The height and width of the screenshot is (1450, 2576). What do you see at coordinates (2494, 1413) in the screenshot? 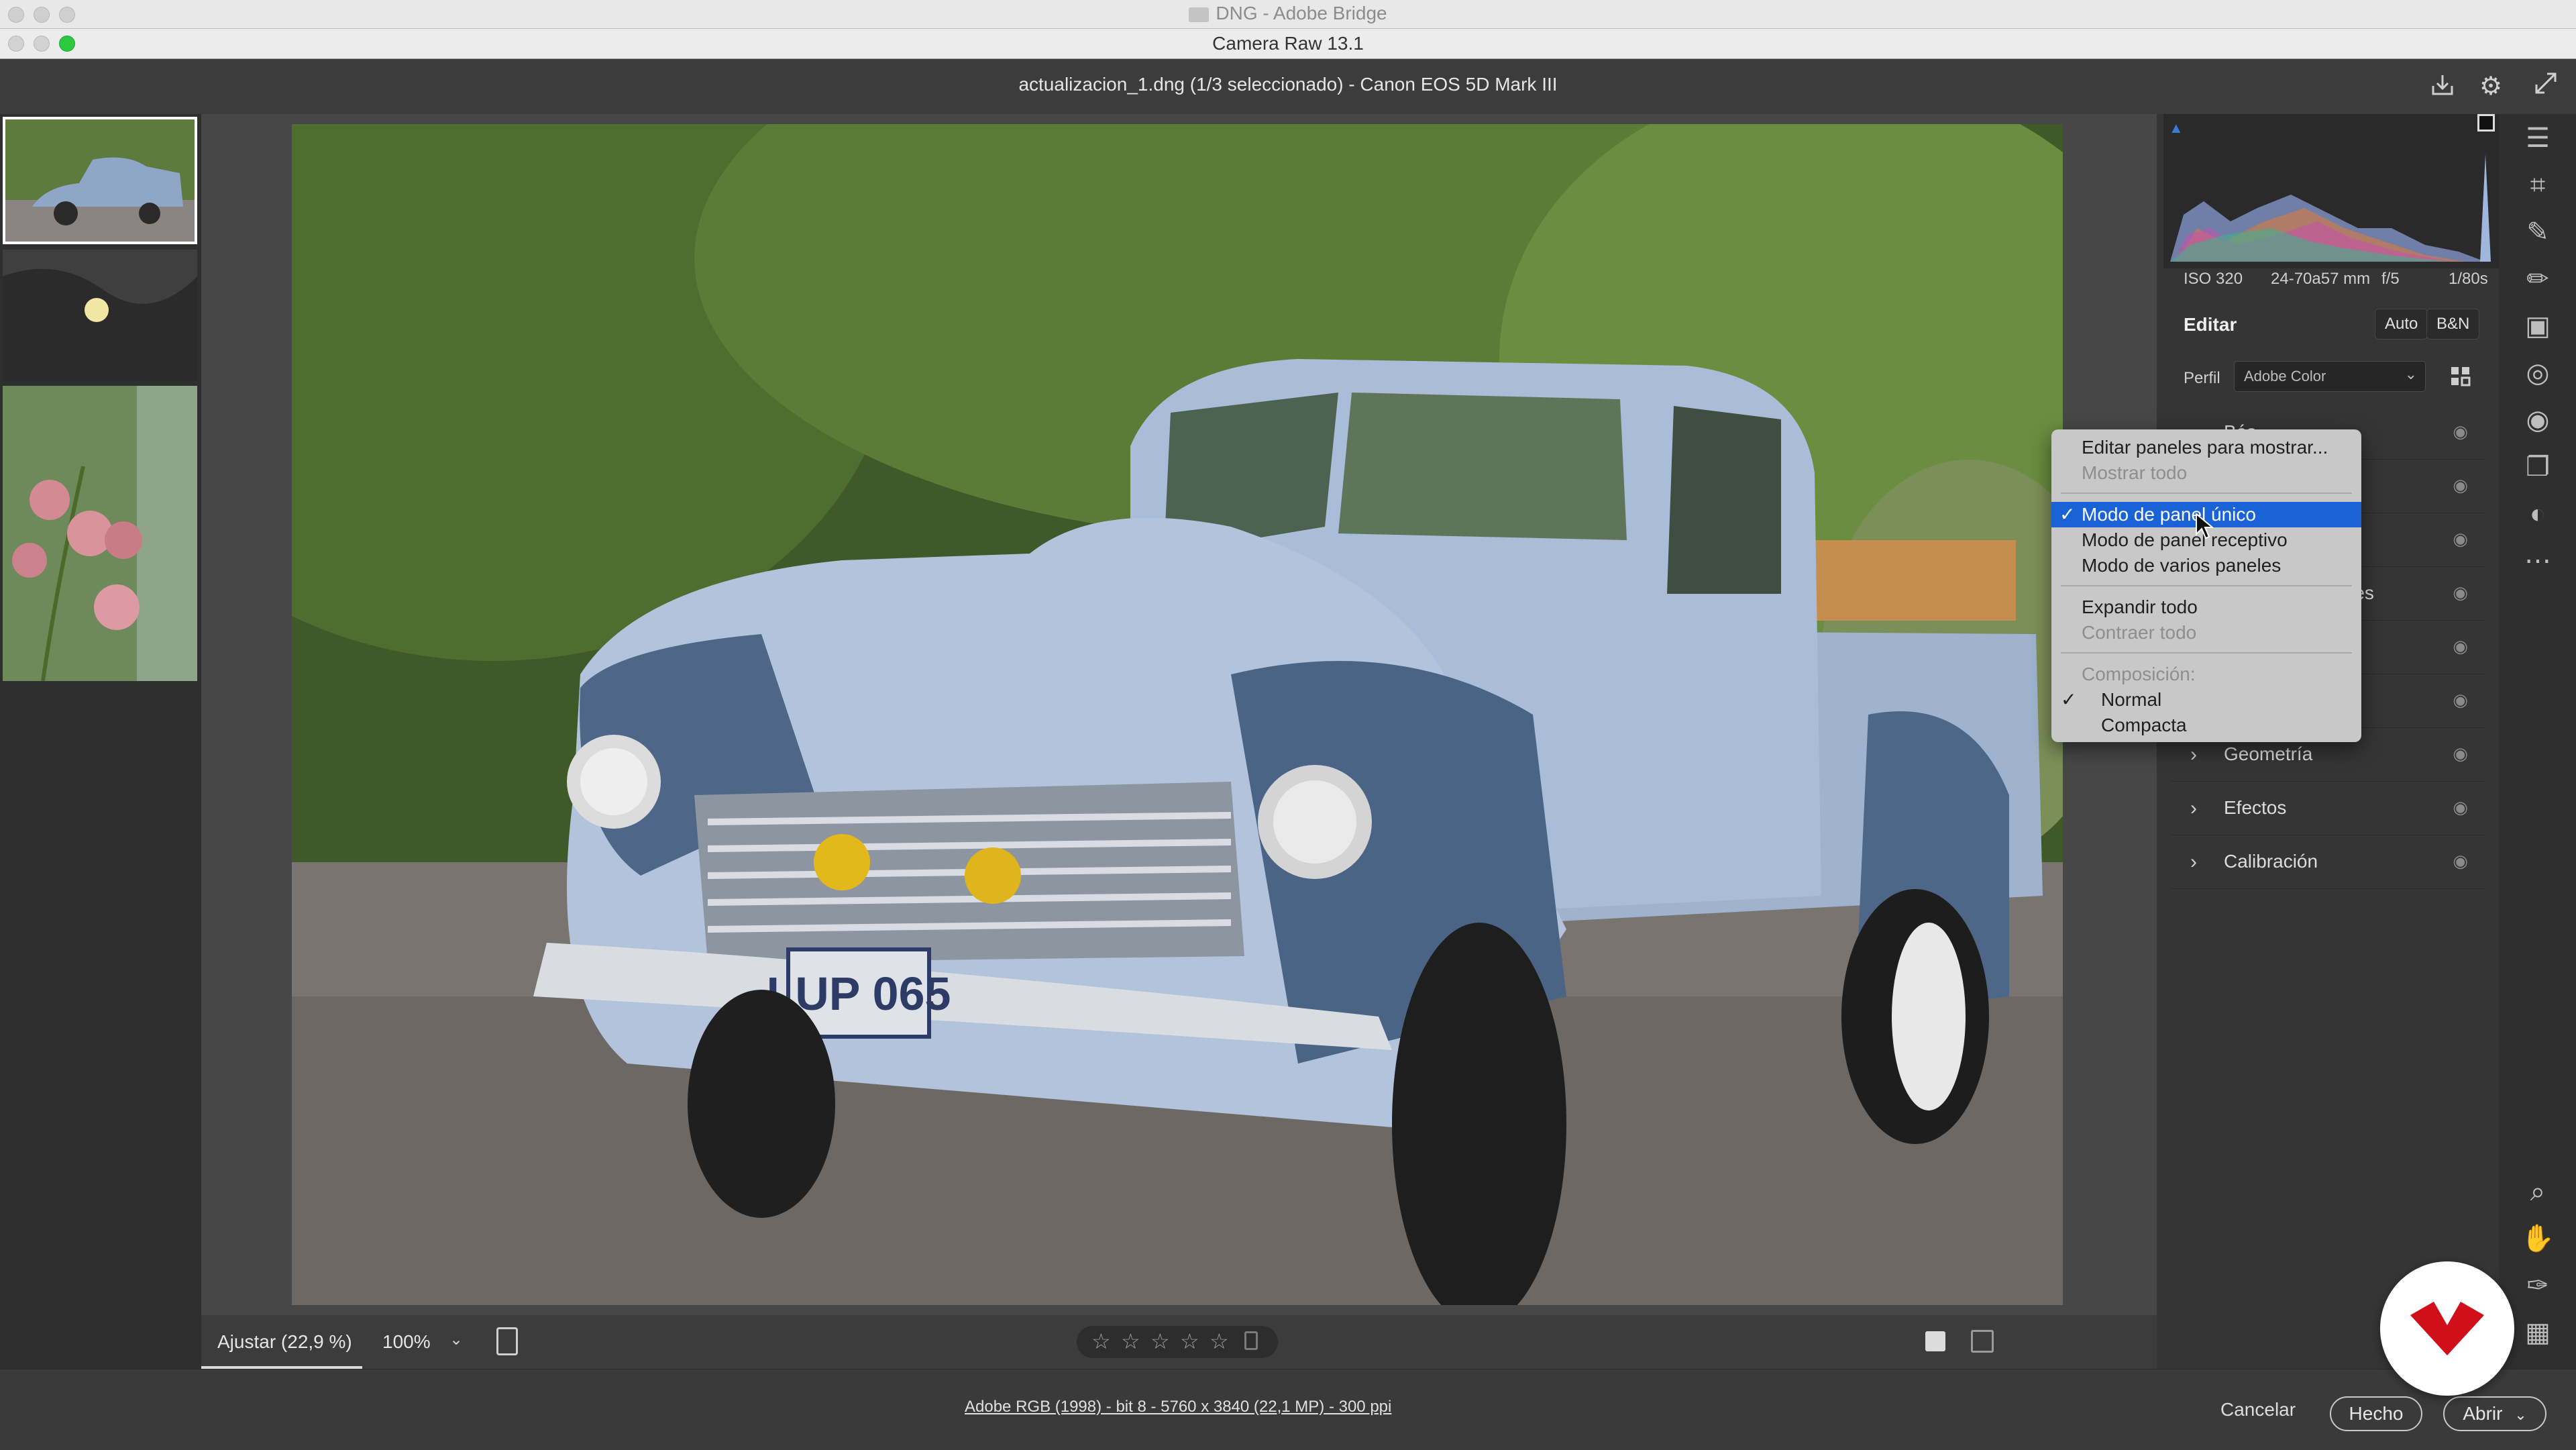
I see `open-button: Abrir ⌄` at bounding box center [2494, 1413].